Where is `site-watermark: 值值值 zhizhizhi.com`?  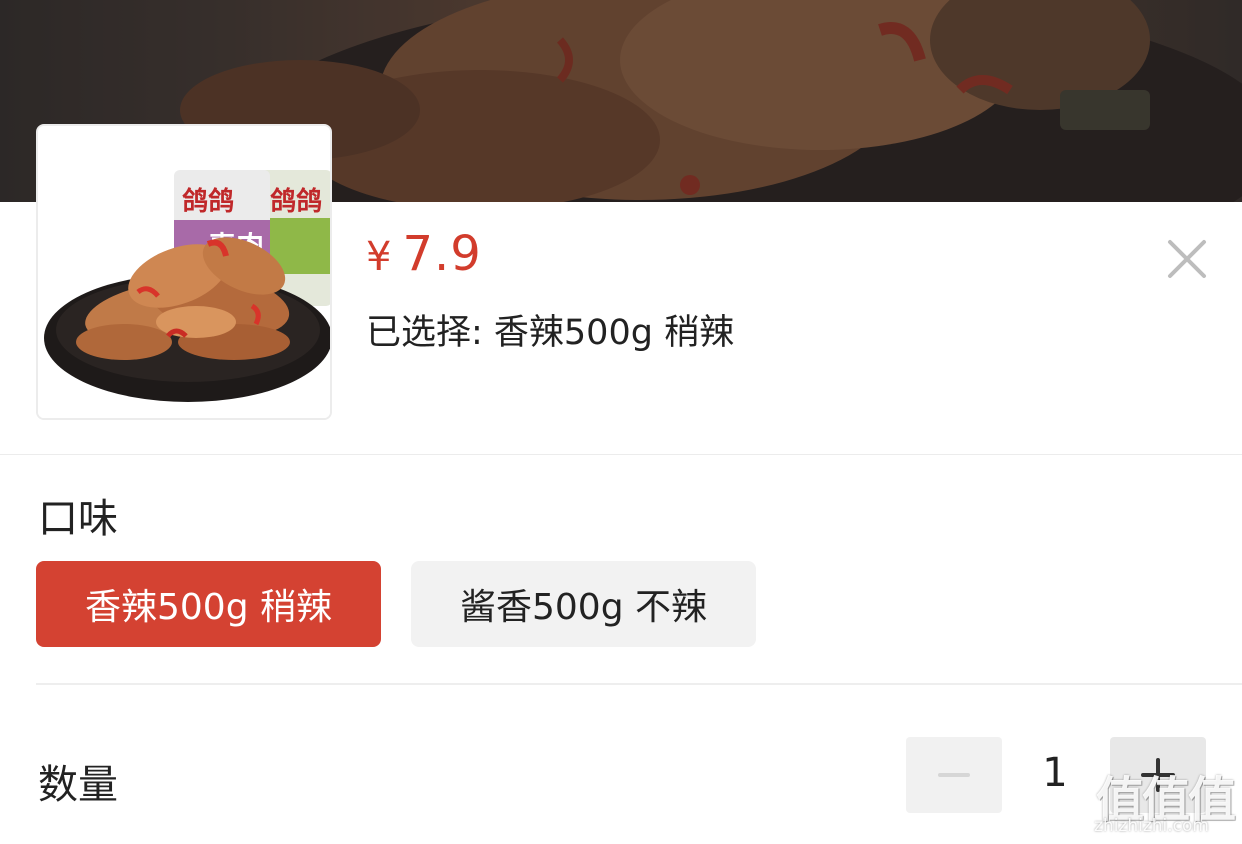 site-watermark: 值值值 zhizhizhi.com is located at coordinates (1166, 802).